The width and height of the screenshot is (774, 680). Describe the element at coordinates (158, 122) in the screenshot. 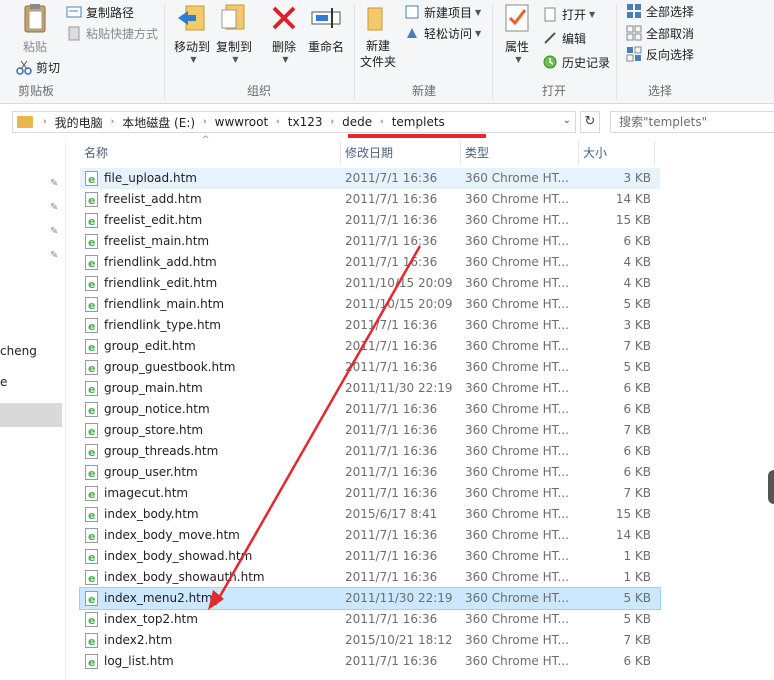

I see `breadcrumb-drive-e: 本地磁盘 (E:)` at that location.